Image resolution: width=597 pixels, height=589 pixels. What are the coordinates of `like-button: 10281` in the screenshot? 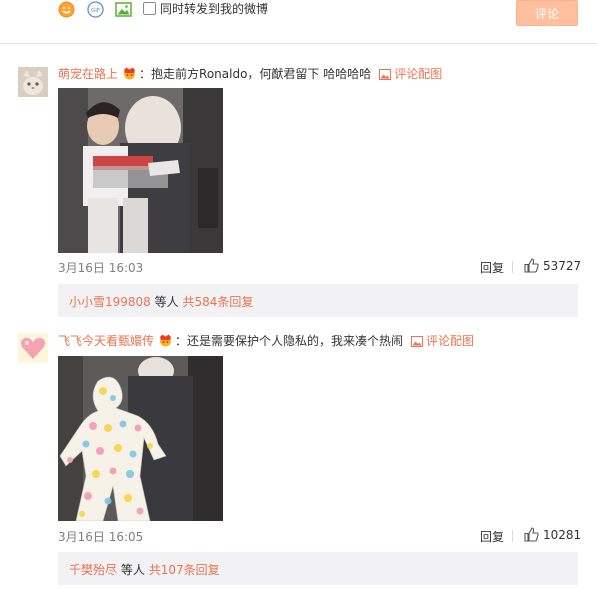 It's located at (552, 534).